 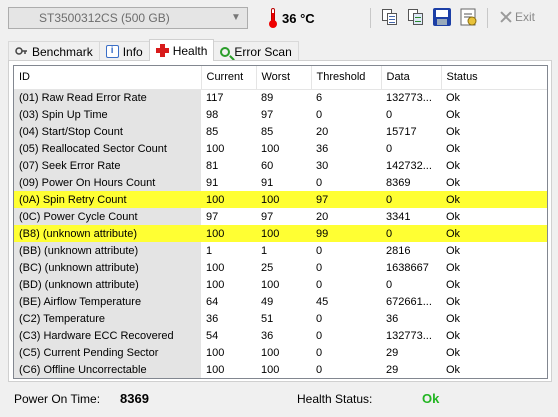 I want to click on tab-benchmark: Benchmark, so click(x=54, y=51).